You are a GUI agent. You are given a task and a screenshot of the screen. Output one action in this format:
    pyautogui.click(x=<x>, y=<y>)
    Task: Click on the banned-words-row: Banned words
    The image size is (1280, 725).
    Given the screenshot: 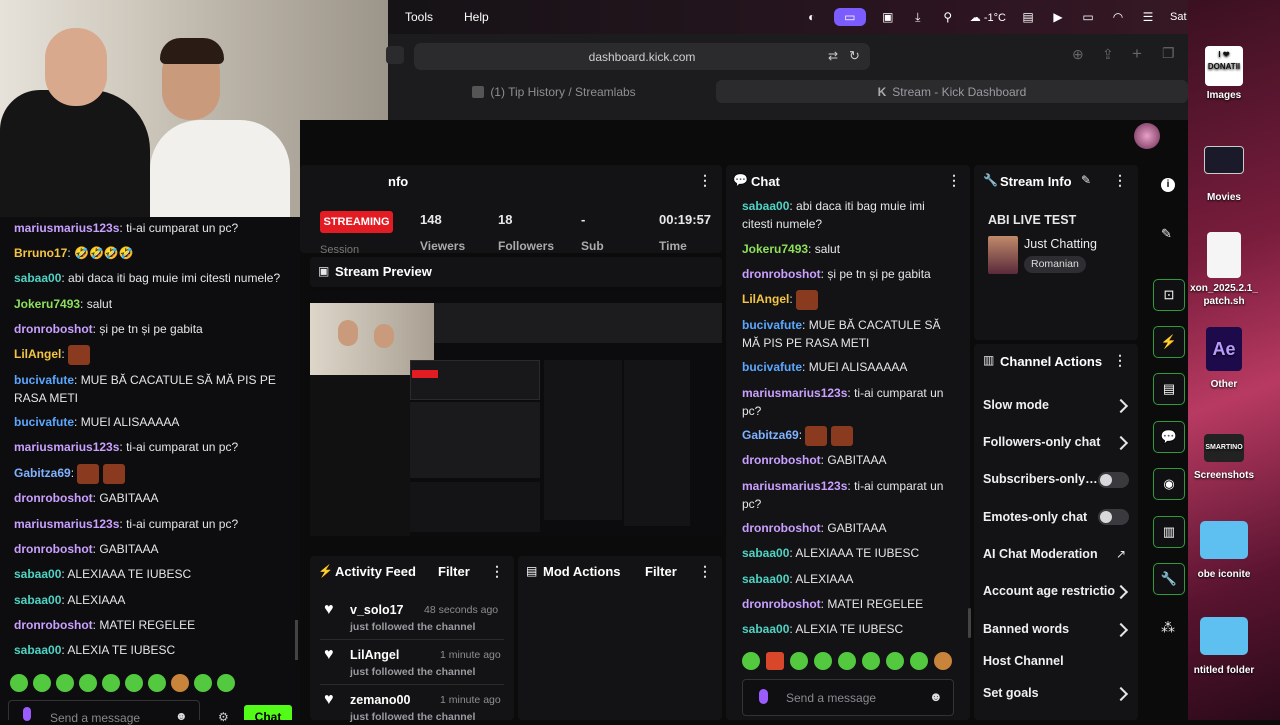 What is the action you would take?
    pyautogui.click(x=1026, y=629)
    